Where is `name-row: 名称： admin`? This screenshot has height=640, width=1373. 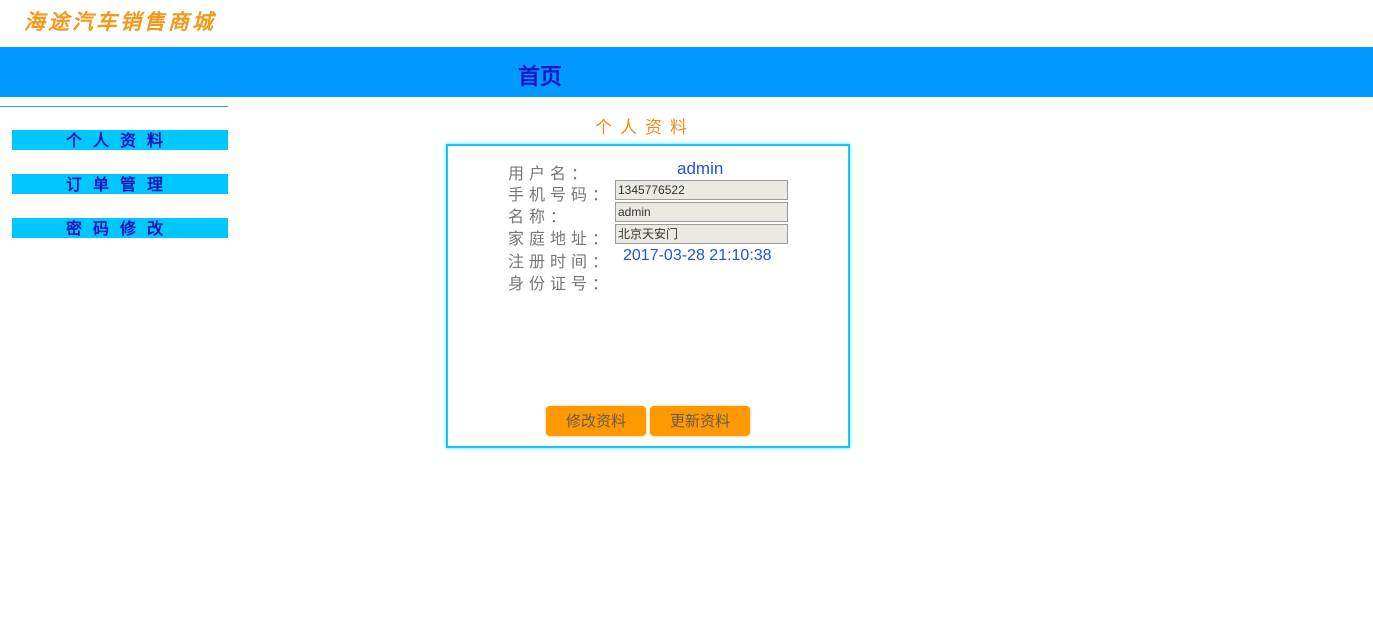 name-row: 名称： admin is located at coordinates (648, 214).